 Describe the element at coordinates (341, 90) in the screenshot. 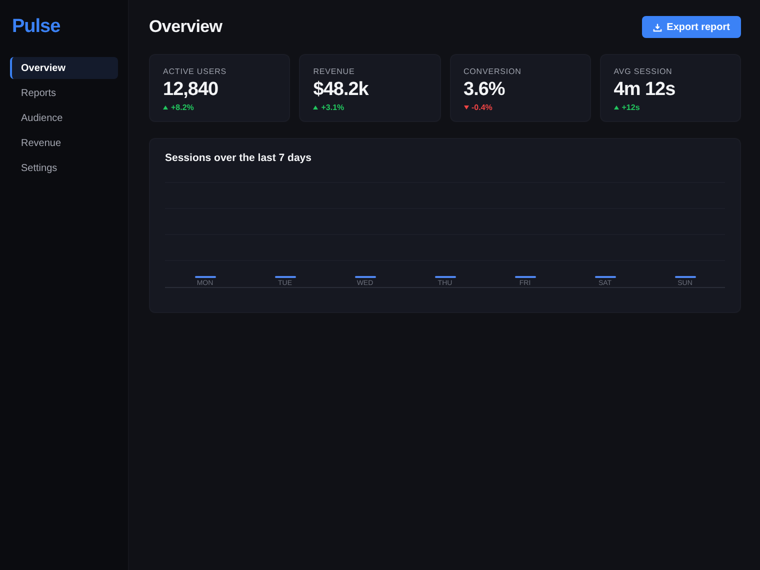

I see `stat-value: $48.2k` at that location.